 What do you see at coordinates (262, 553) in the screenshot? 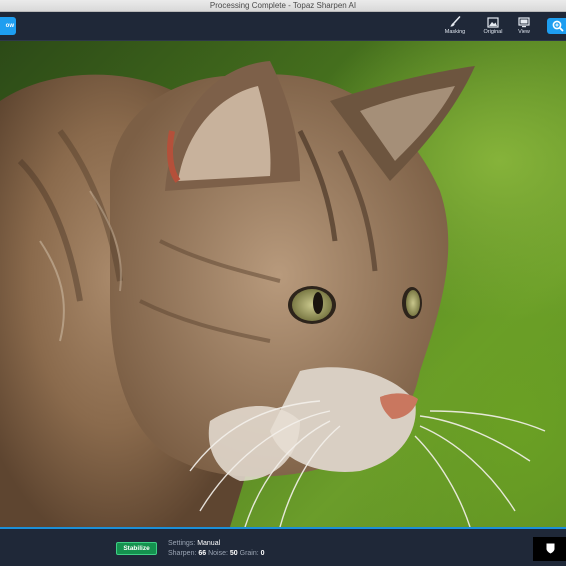
I see `grain-value: 0` at bounding box center [262, 553].